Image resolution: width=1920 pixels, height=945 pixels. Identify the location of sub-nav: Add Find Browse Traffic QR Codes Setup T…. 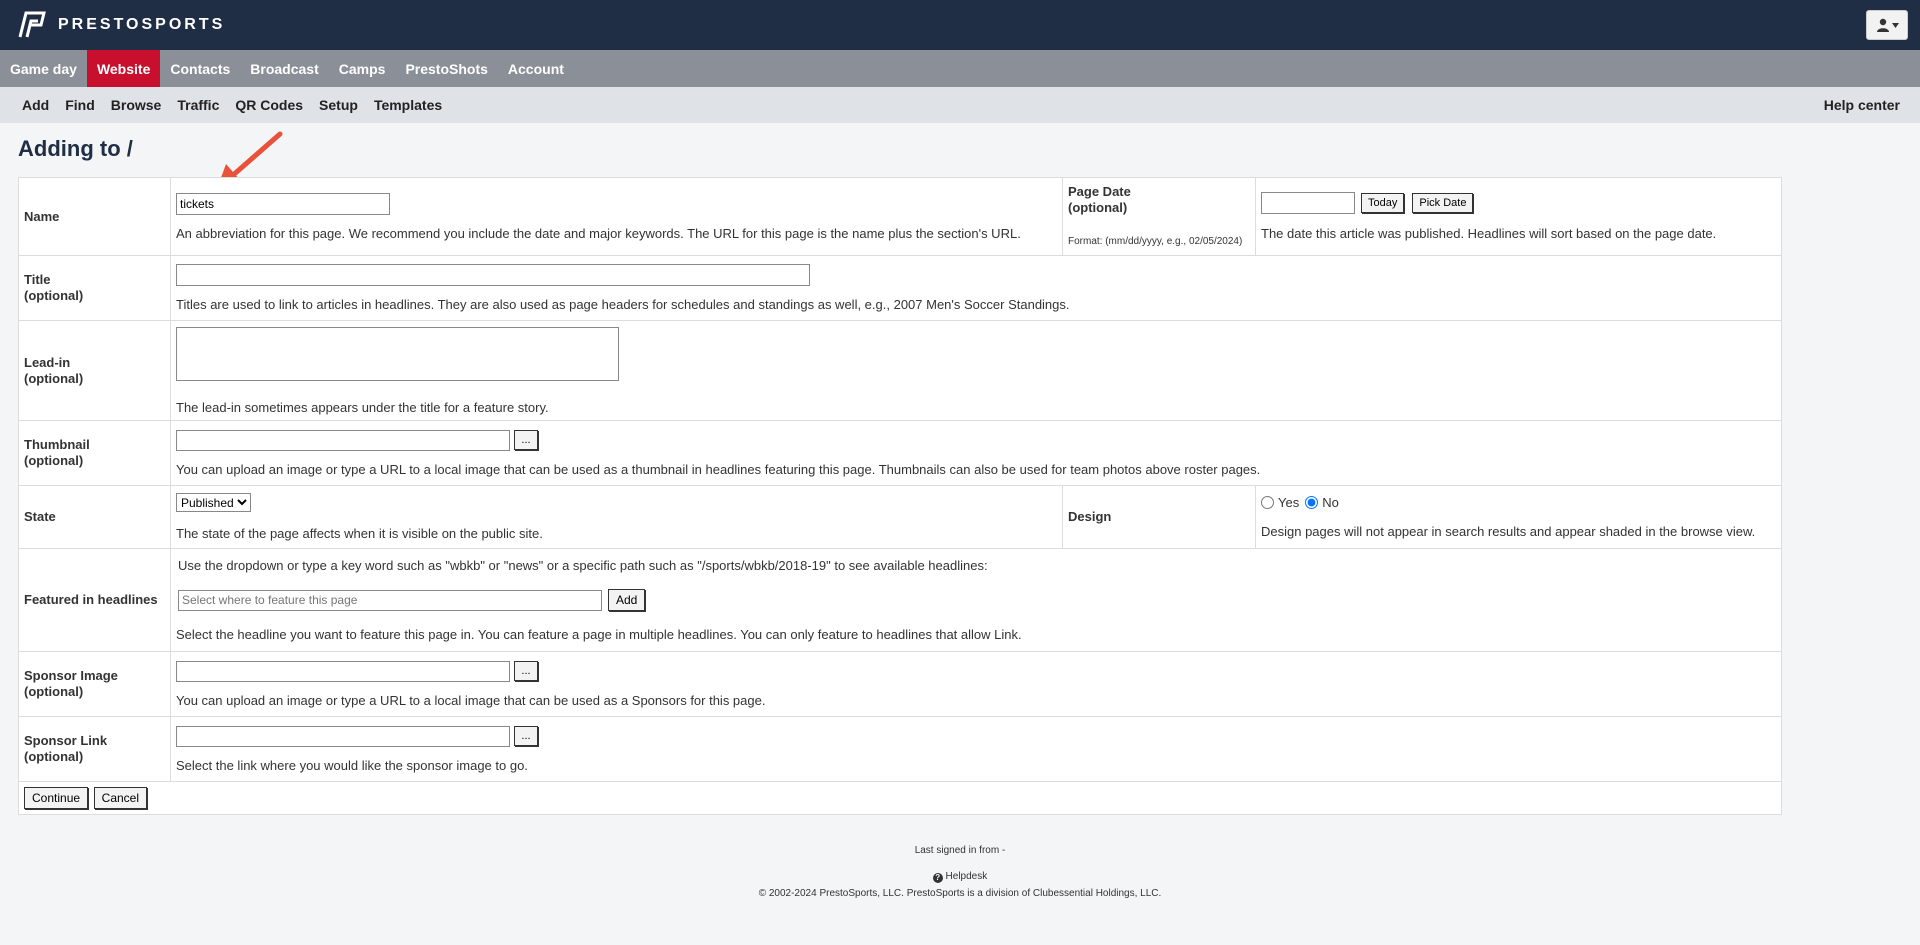
(960, 105).